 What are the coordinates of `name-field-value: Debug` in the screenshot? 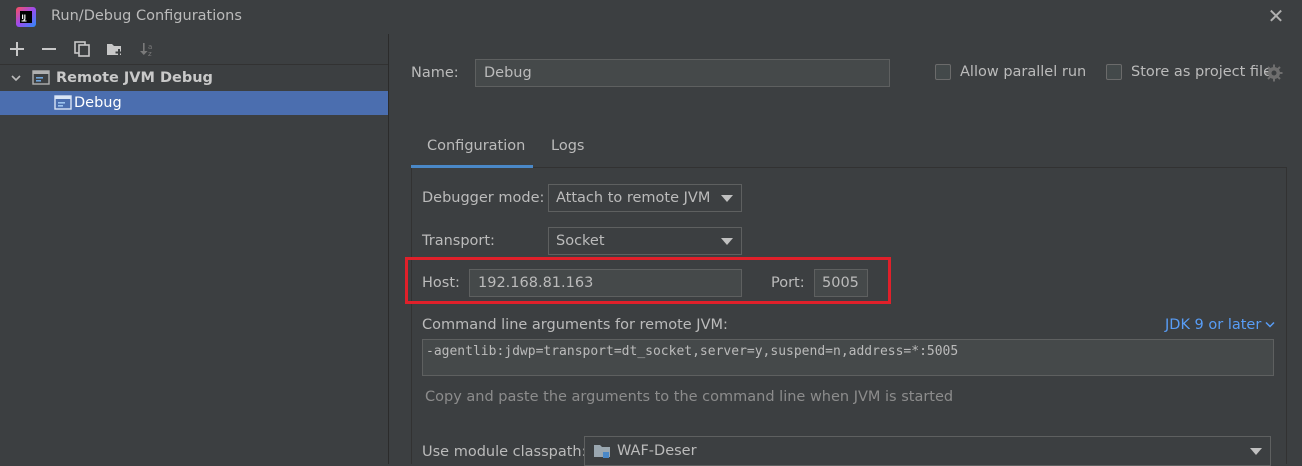 It's located at (508, 73).